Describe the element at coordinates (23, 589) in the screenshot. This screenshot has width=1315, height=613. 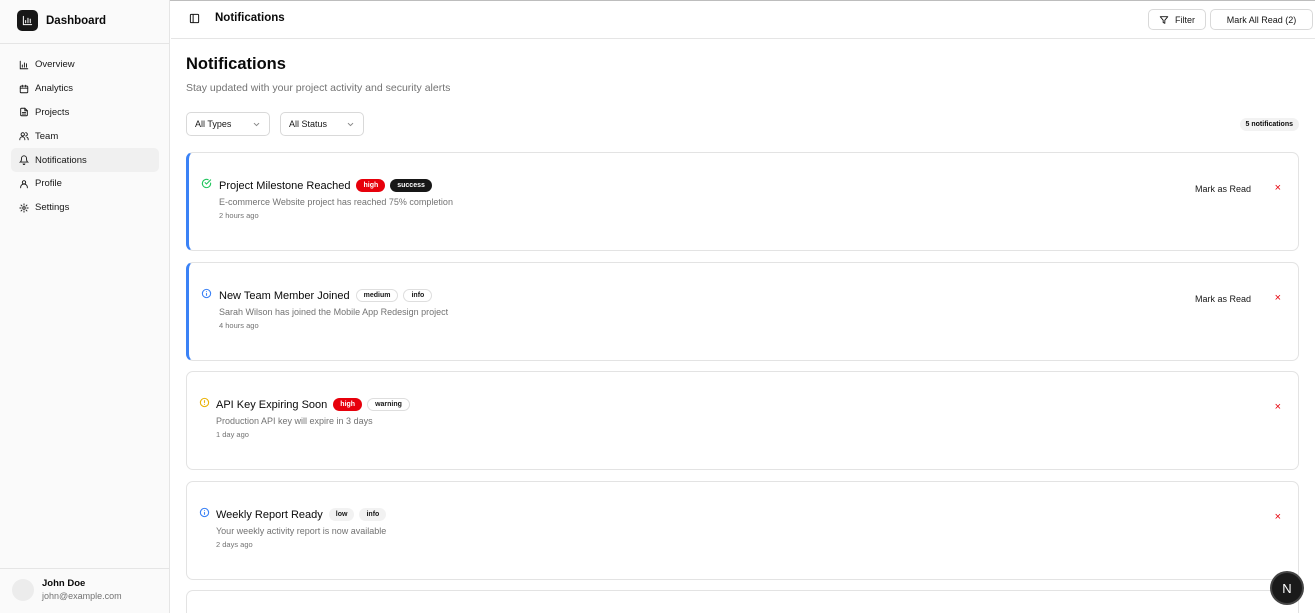
I see `avatar` at that location.